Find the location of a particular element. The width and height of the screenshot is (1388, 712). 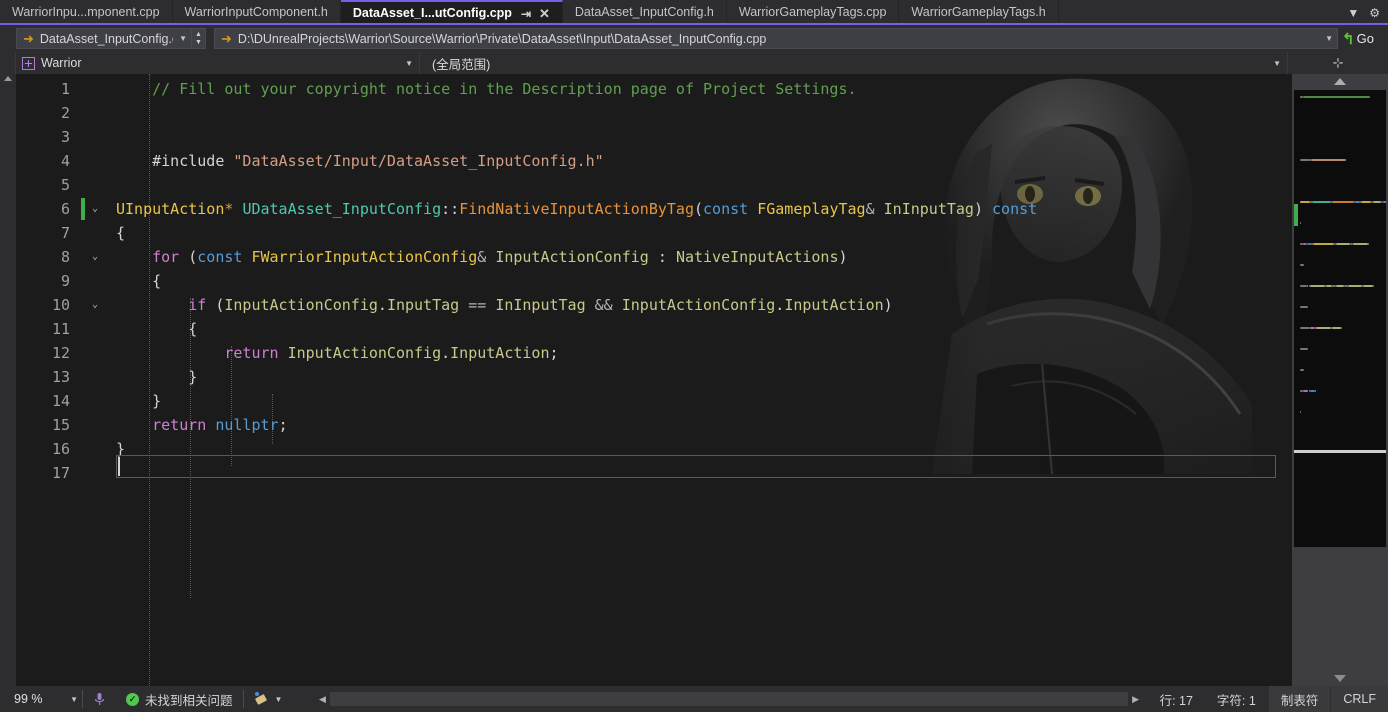

code-line: 16} is located at coordinates (654, 449).